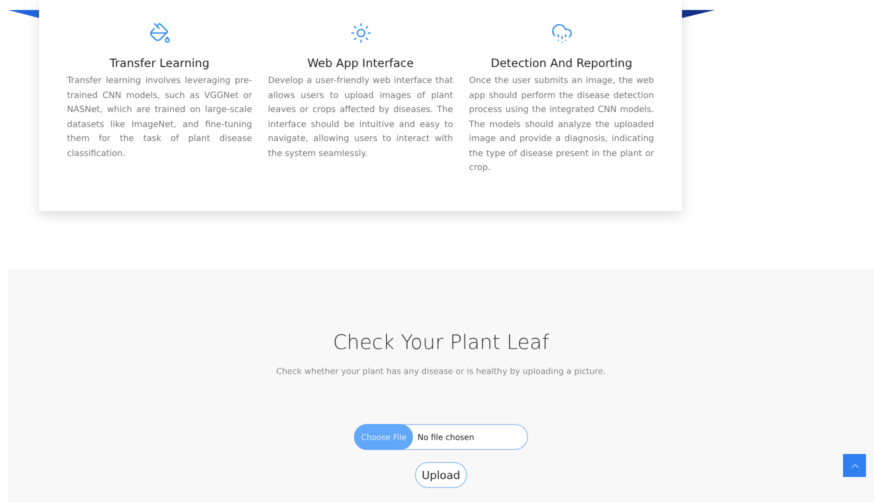 The height and width of the screenshot is (502, 874). Describe the element at coordinates (561, 63) in the screenshot. I see `feature-title: Detection And Reporting` at that location.